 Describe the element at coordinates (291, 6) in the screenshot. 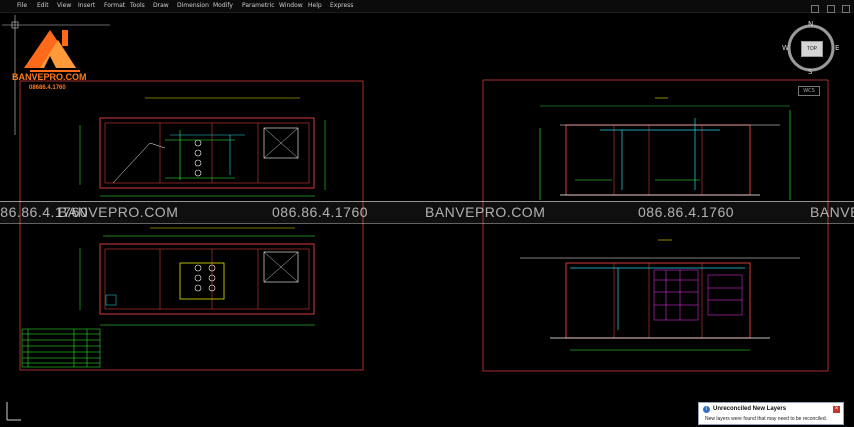

I see `menu-window: Window` at that location.